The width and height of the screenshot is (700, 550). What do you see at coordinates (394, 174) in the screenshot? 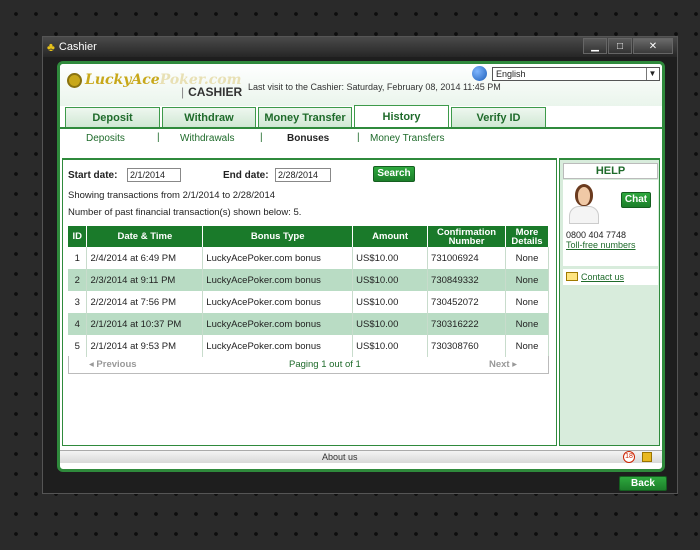
I see `search-button: Search` at bounding box center [394, 174].